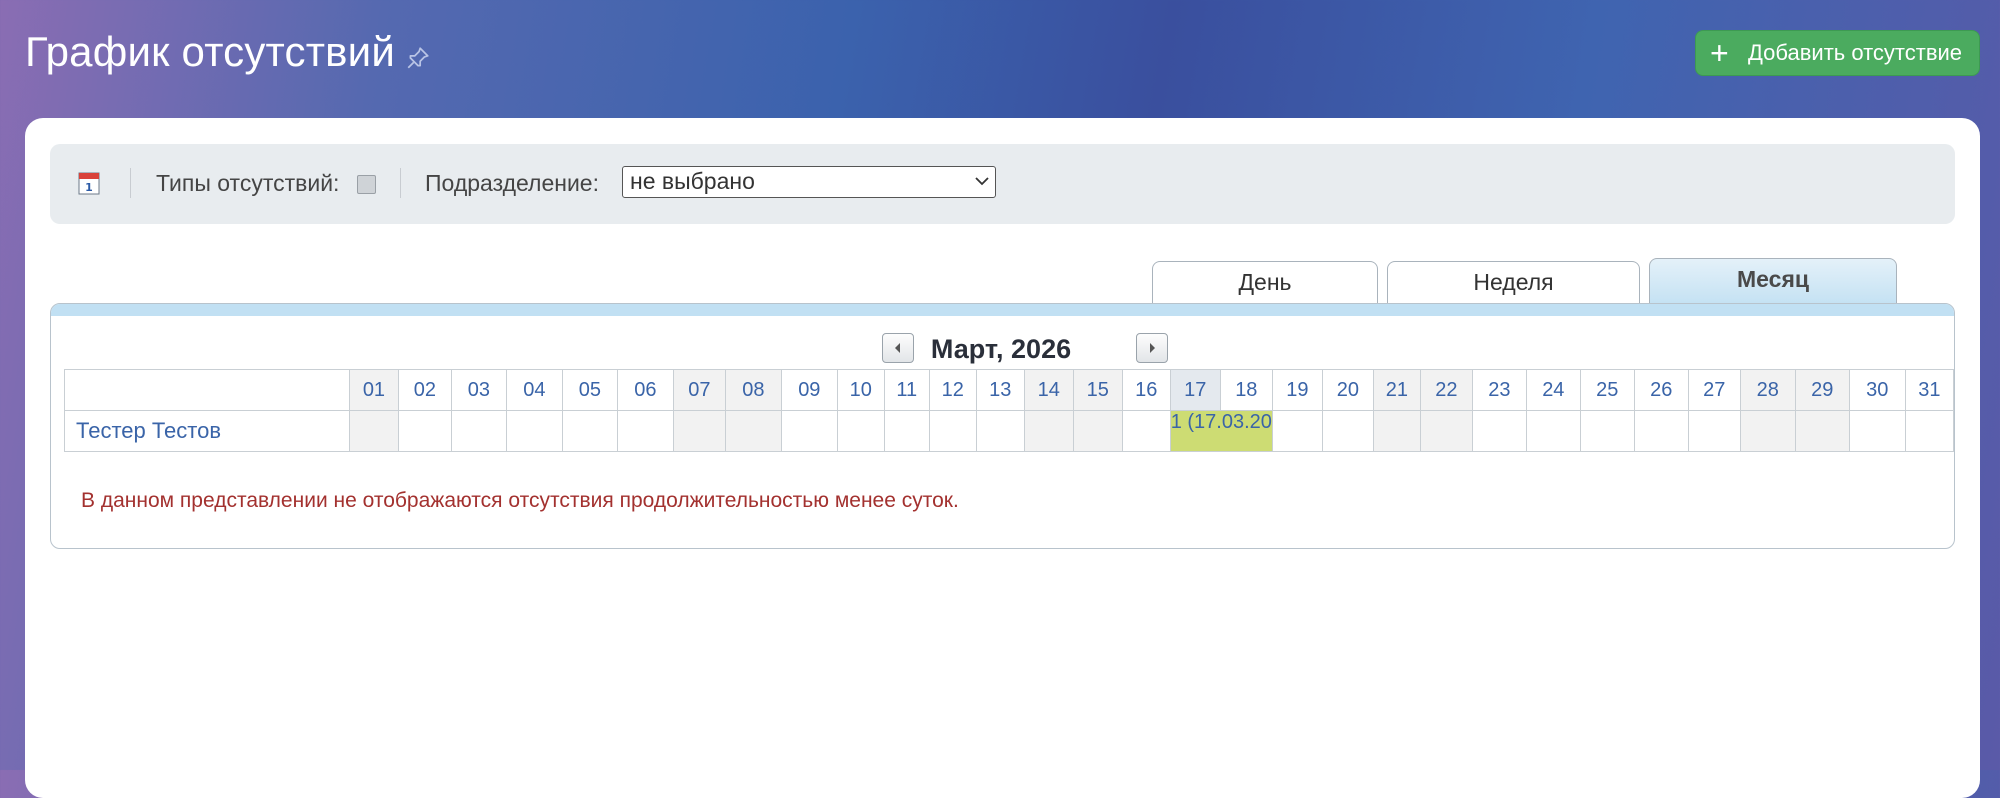 The height and width of the screenshot is (798, 2000). What do you see at coordinates (1929, 390) in the screenshot?
I see `day-header-cell: 31` at bounding box center [1929, 390].